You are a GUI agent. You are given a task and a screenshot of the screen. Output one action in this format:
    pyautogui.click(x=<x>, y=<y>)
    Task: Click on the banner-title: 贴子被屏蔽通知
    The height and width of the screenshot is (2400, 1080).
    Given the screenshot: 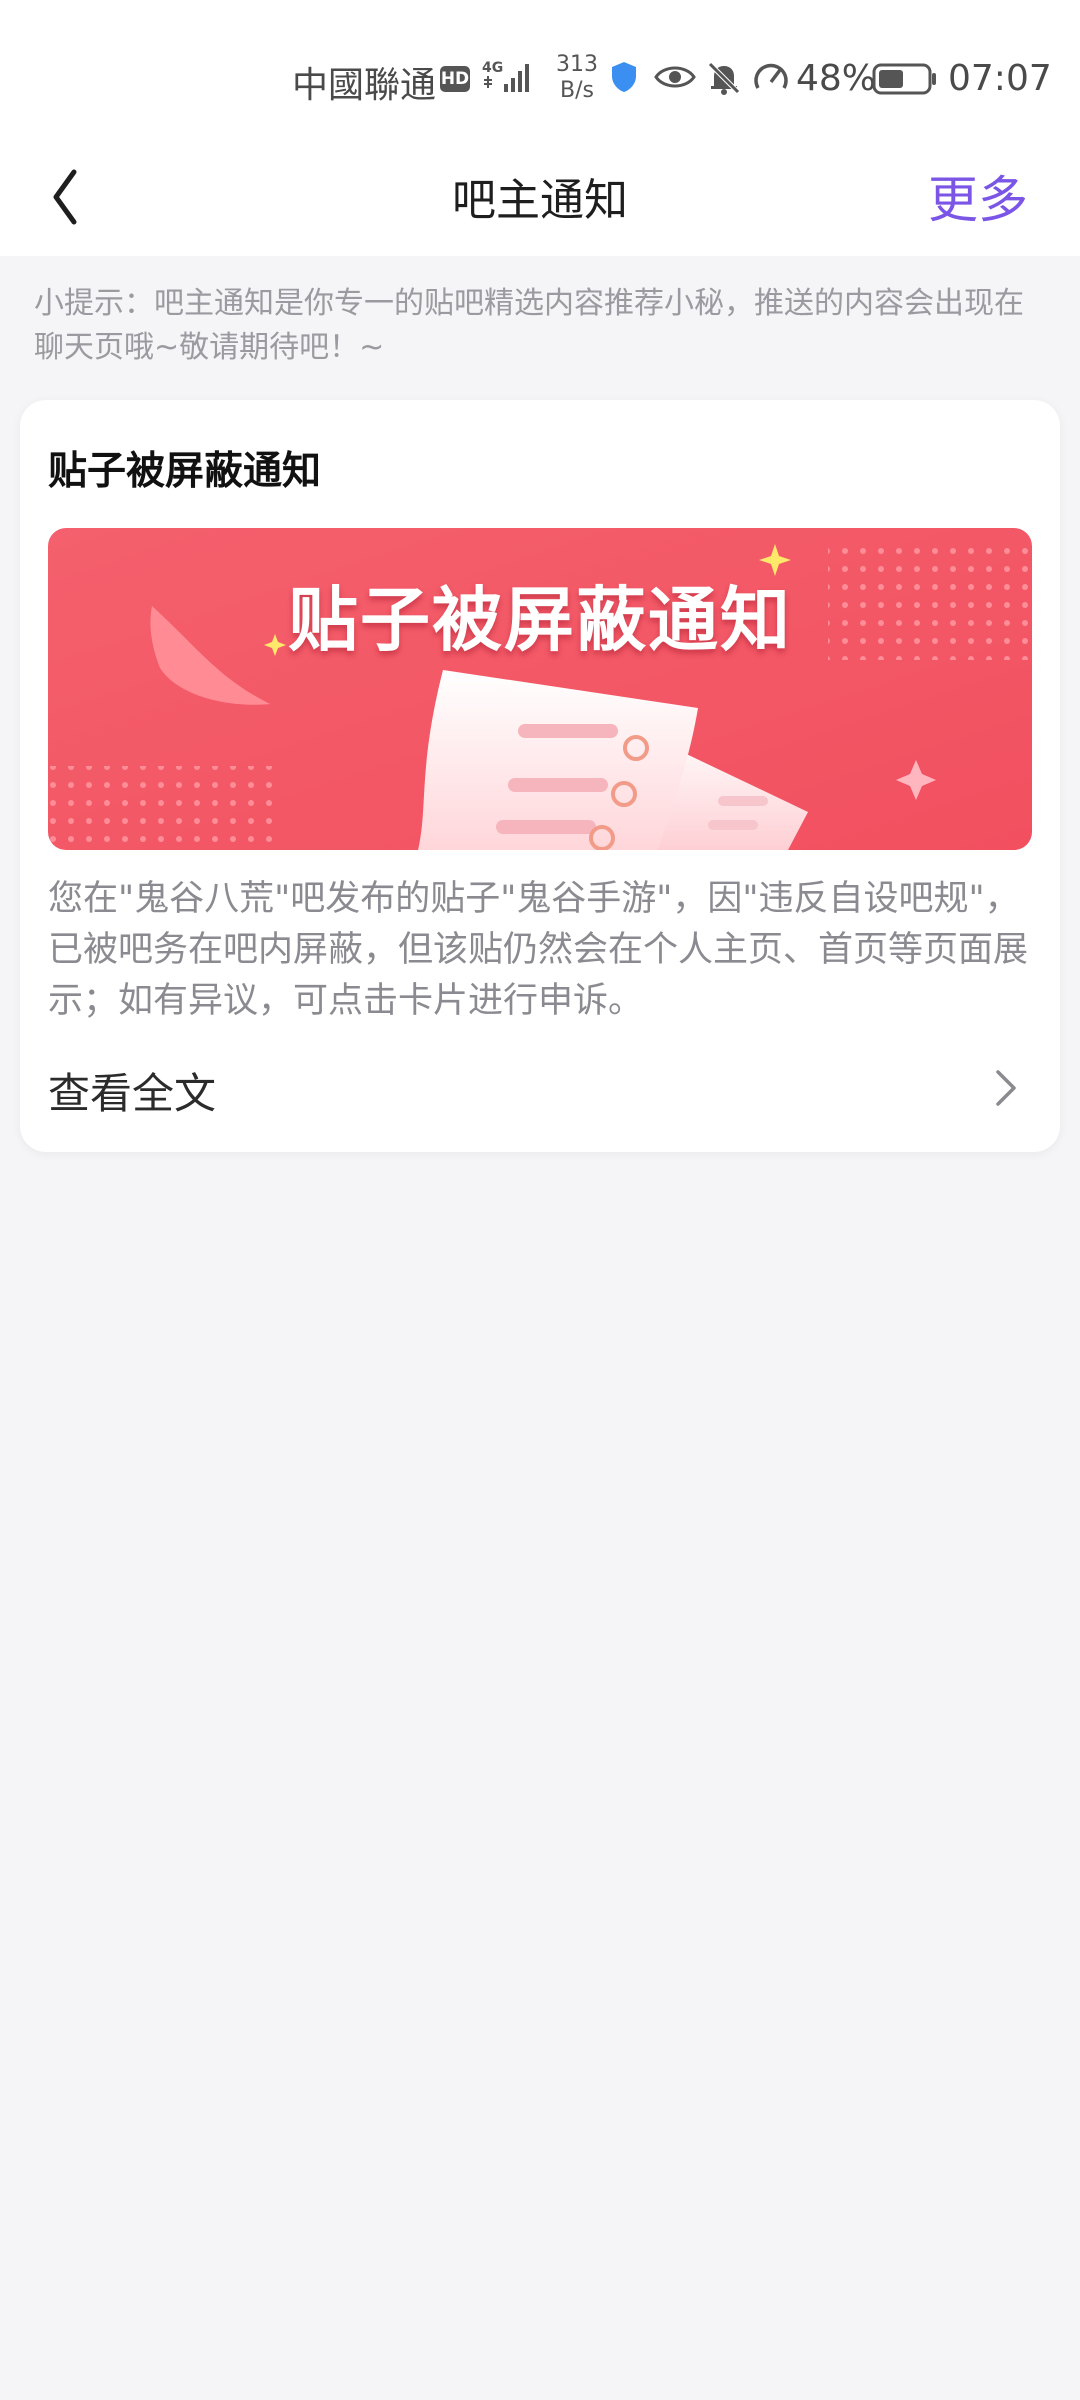 What is the action you would take?
    pyautogui.click(x=540, y=620)
    